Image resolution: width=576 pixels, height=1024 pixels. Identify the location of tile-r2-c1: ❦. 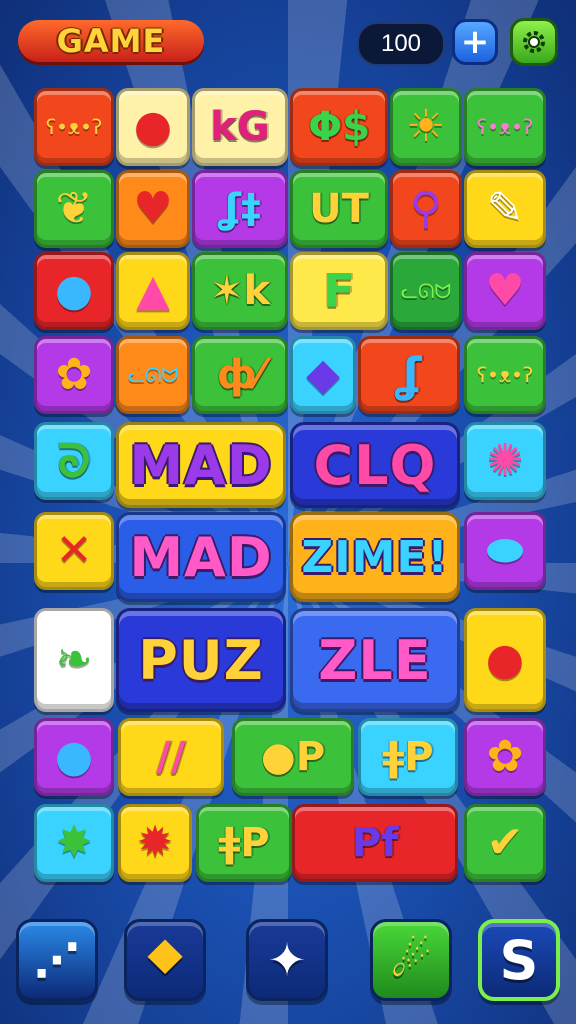
(74, 209).